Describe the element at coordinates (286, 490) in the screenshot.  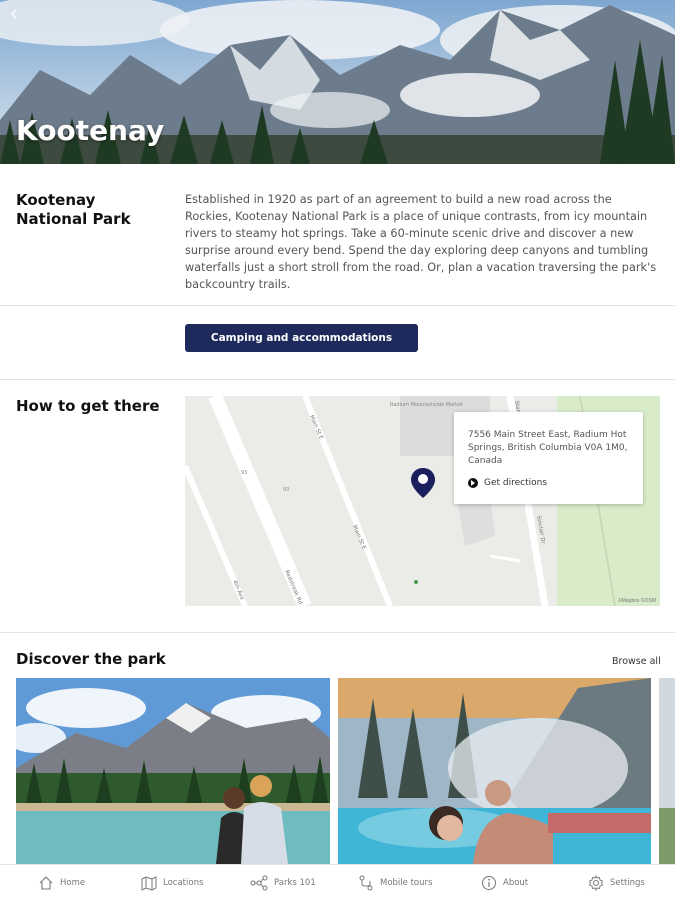
I see `map-label-route-2: 93` at that location.